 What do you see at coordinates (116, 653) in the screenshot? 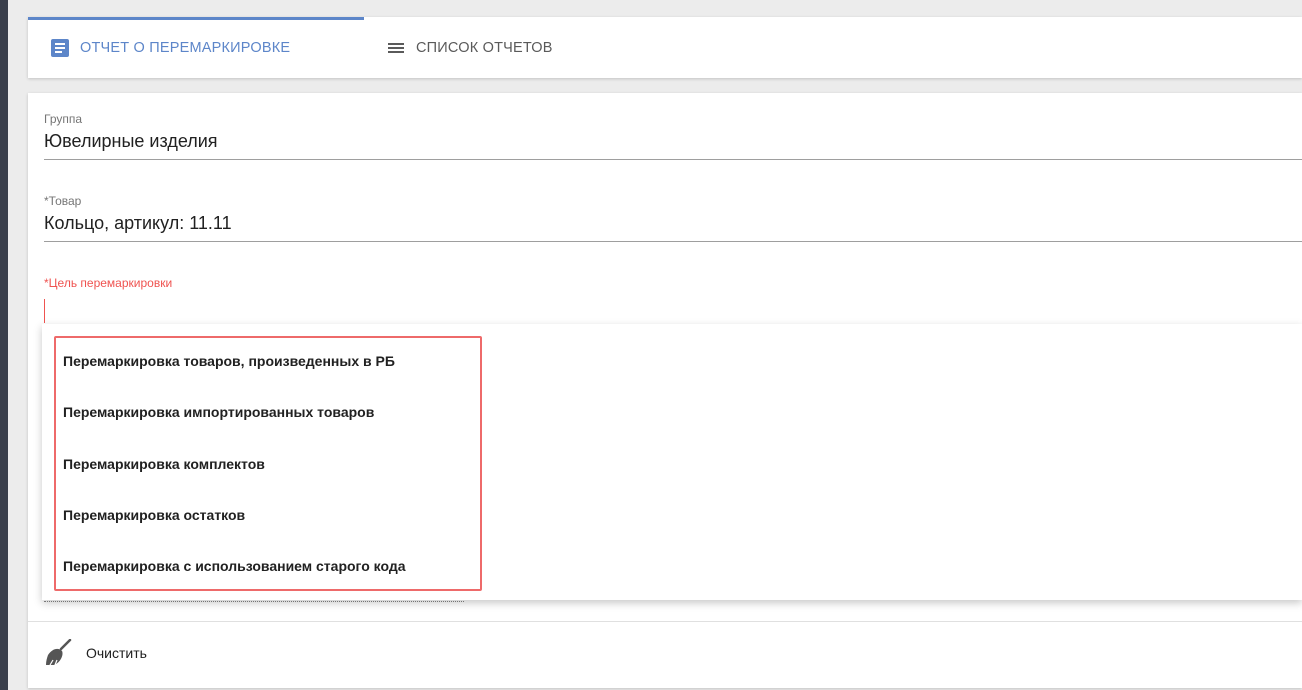
I see `clear-button-label: Очистить` at bounding box center [116, 653].